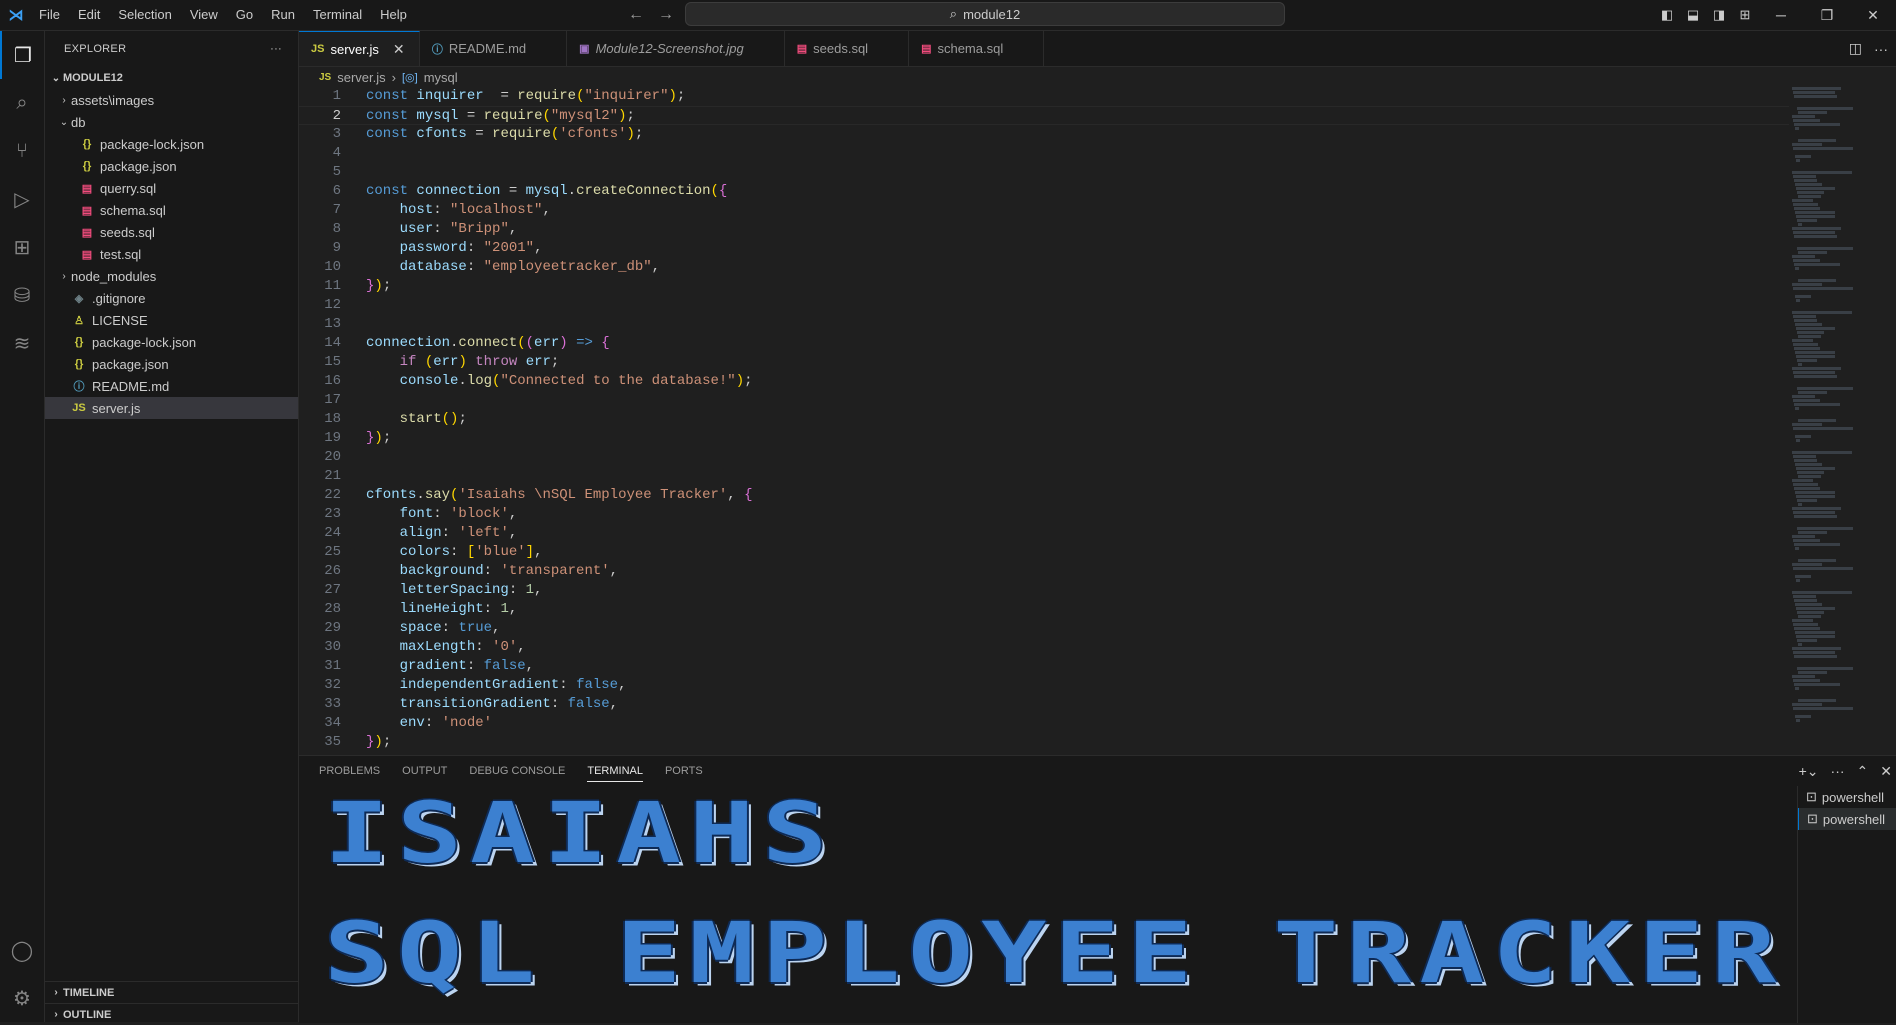  I want to click on menu-item-file: File, so click(49, 15).